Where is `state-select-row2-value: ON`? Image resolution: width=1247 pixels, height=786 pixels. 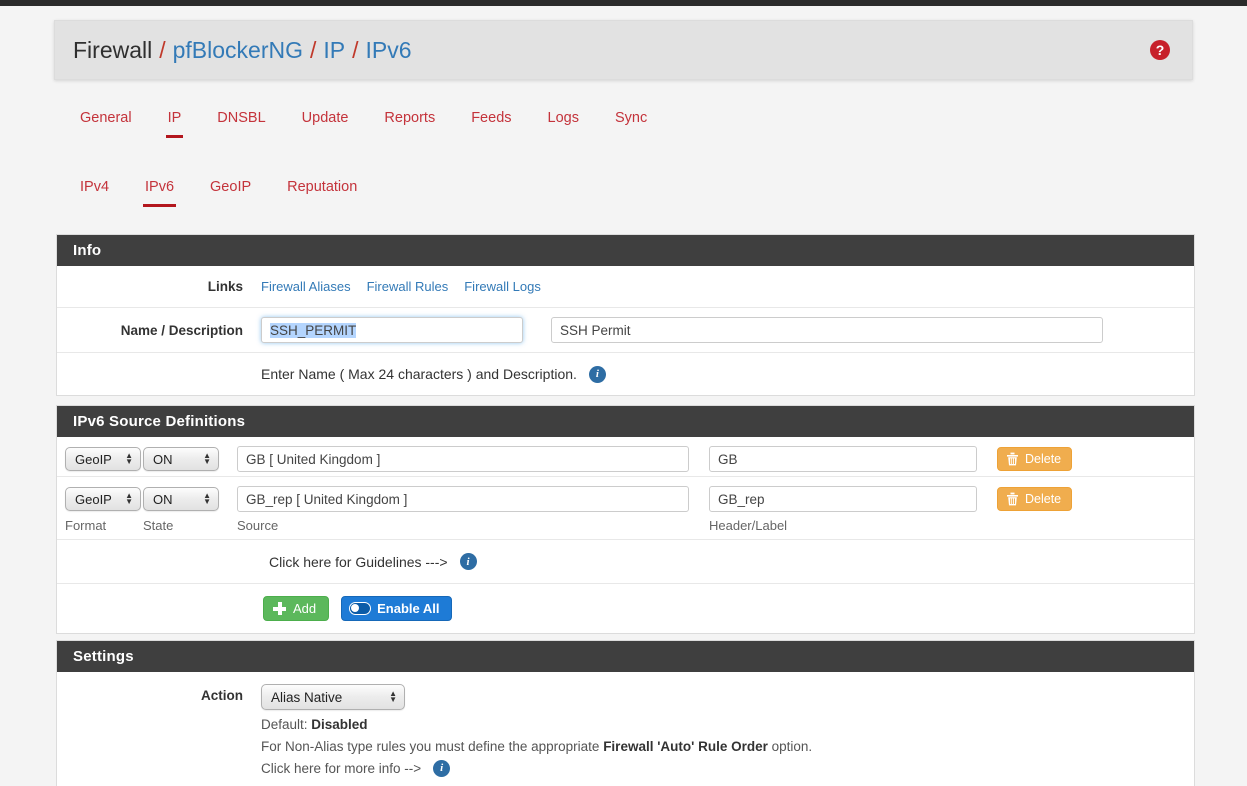 state-select-row2-value: ON is located at coordinates (163, 499).